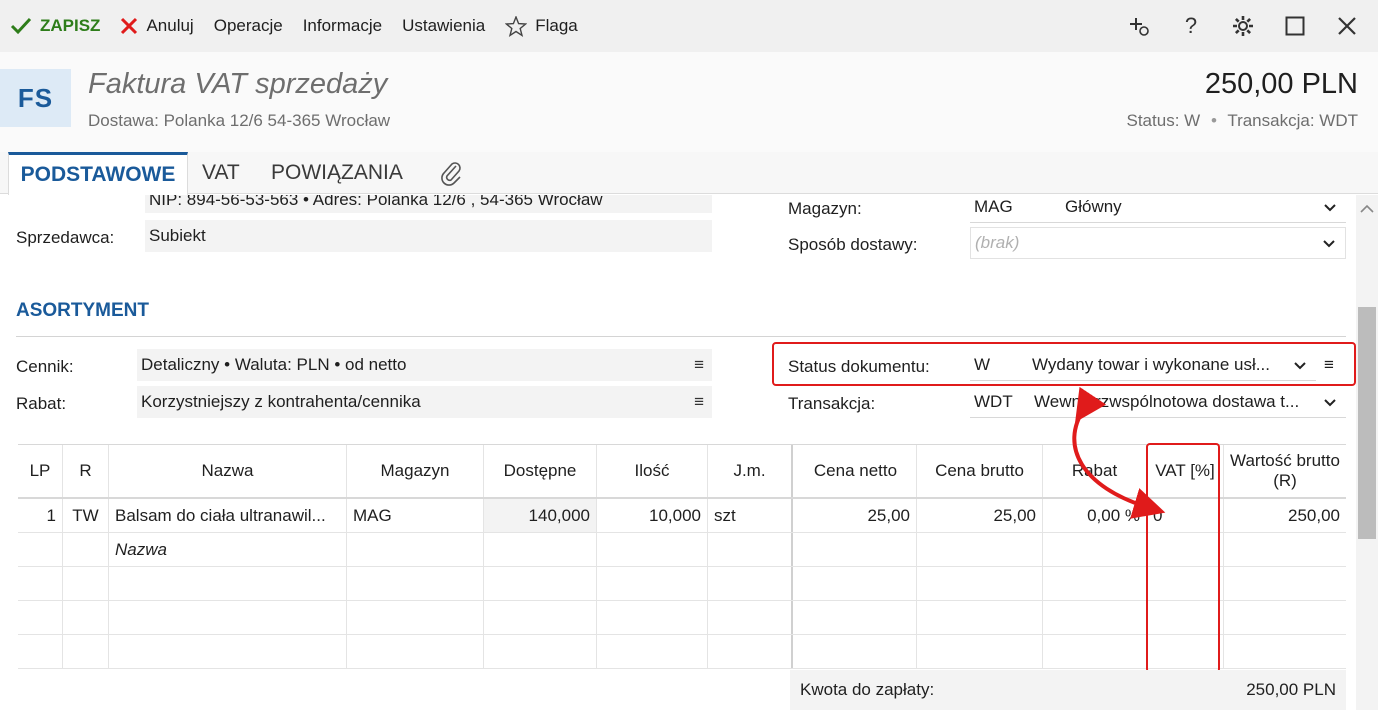  I want to click on col-warehouse: Magazyn, so click(415, 471).